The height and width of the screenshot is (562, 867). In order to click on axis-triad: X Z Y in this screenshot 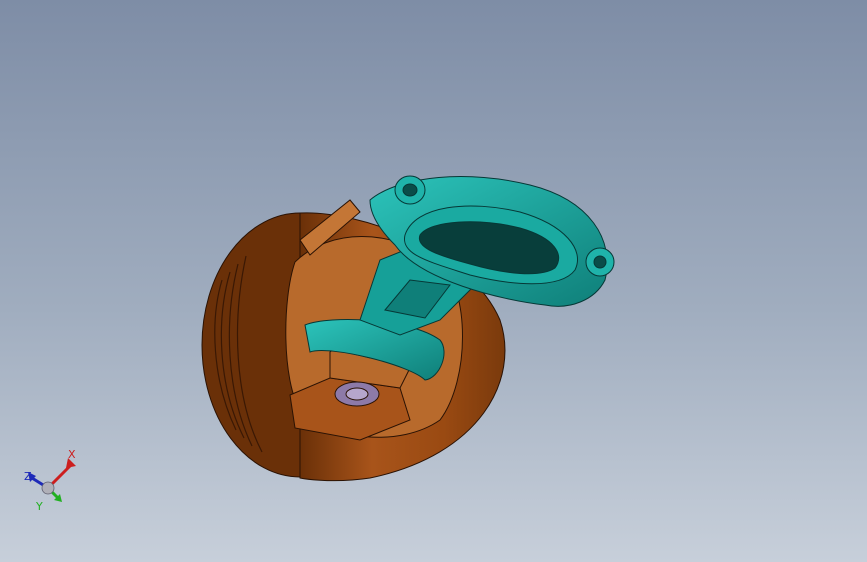, I will do `click(54, 480)`.